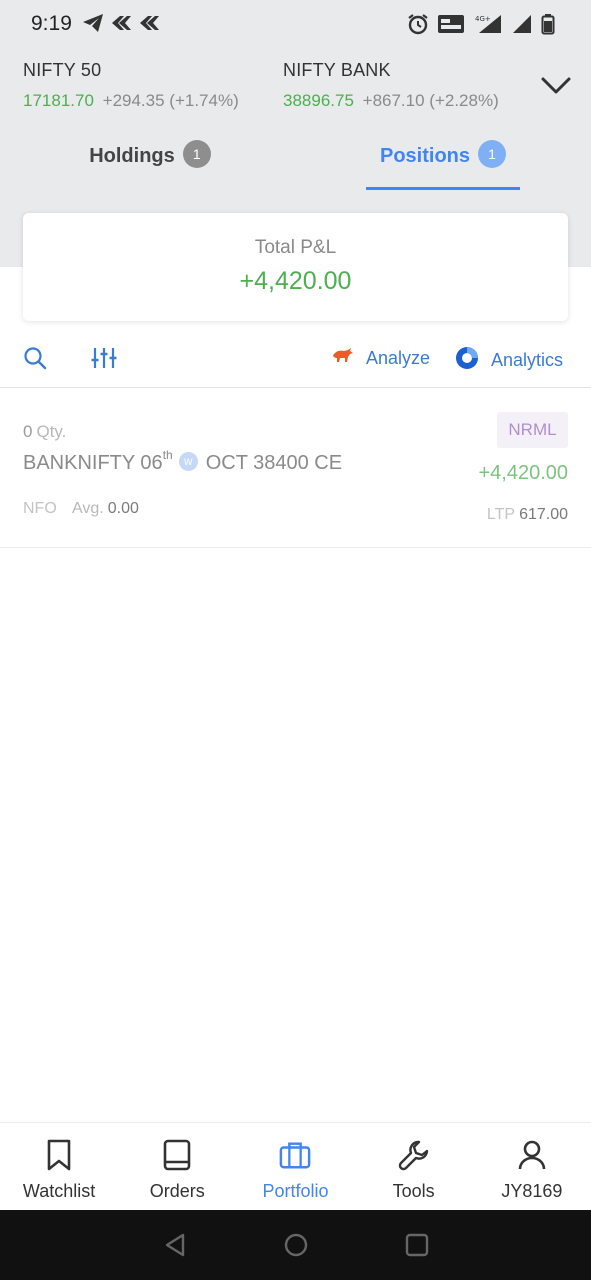  I want to click on bookmark-icon, so click(59, 1155).